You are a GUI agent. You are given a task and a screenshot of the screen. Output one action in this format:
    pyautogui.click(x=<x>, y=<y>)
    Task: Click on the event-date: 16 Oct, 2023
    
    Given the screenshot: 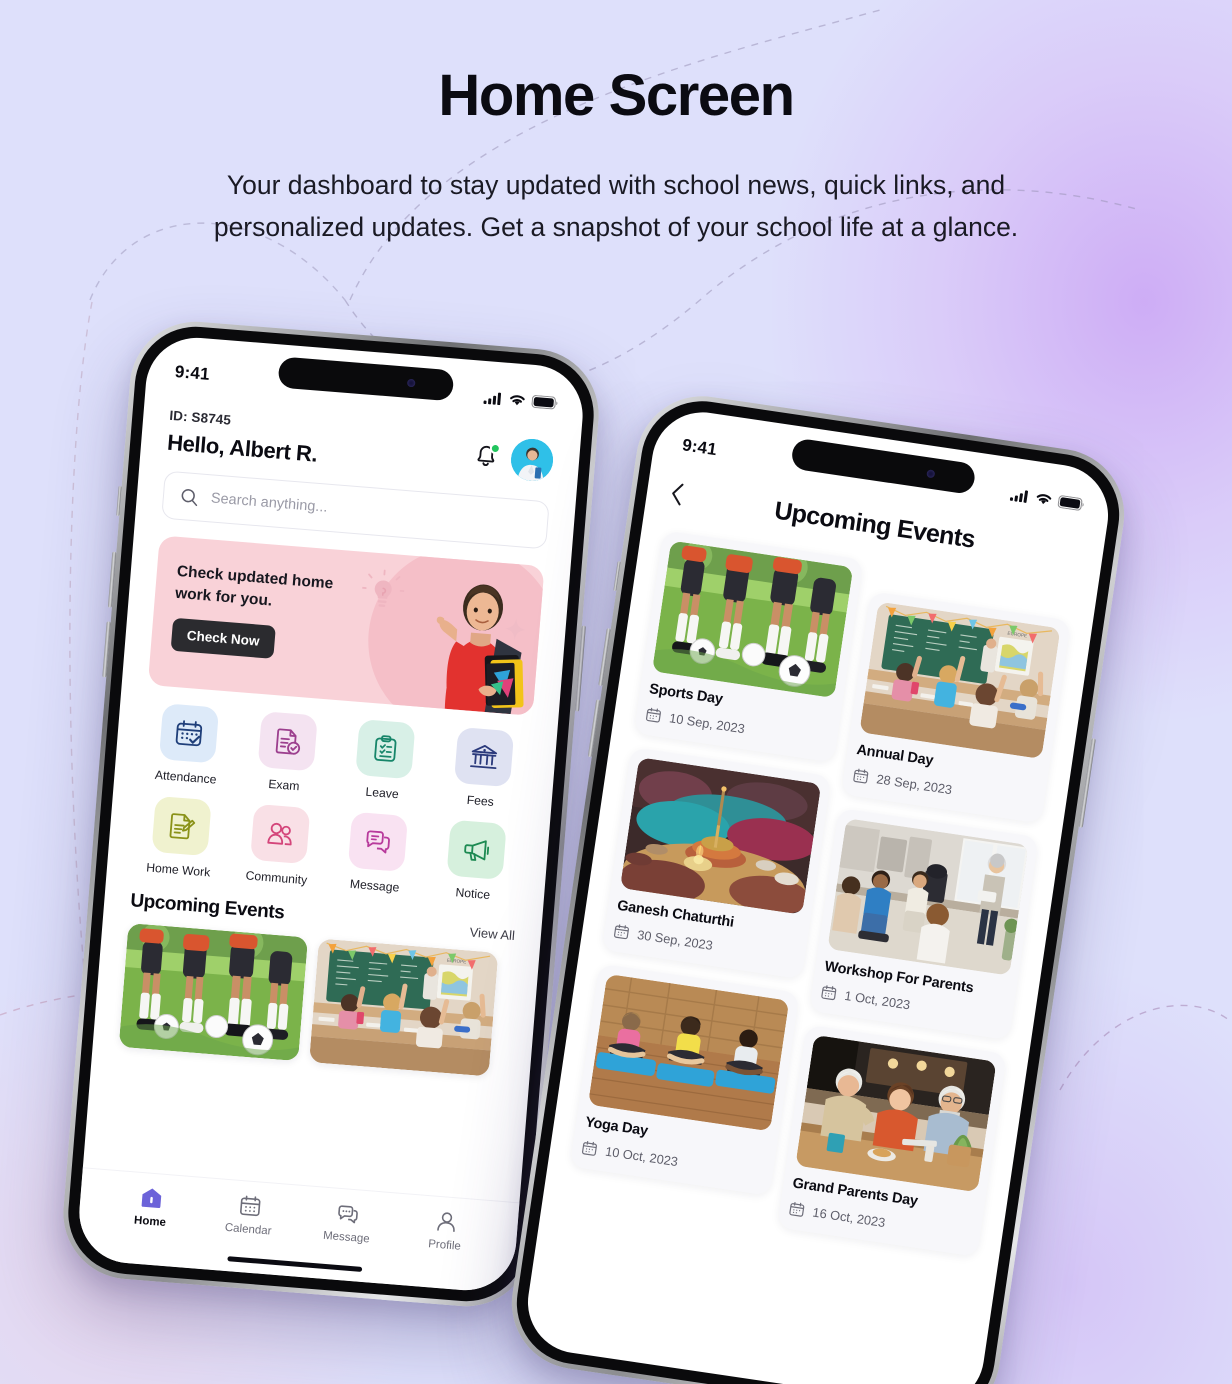 What is the action you would take?
    pyautogui.click(x=849, y=1217)
    